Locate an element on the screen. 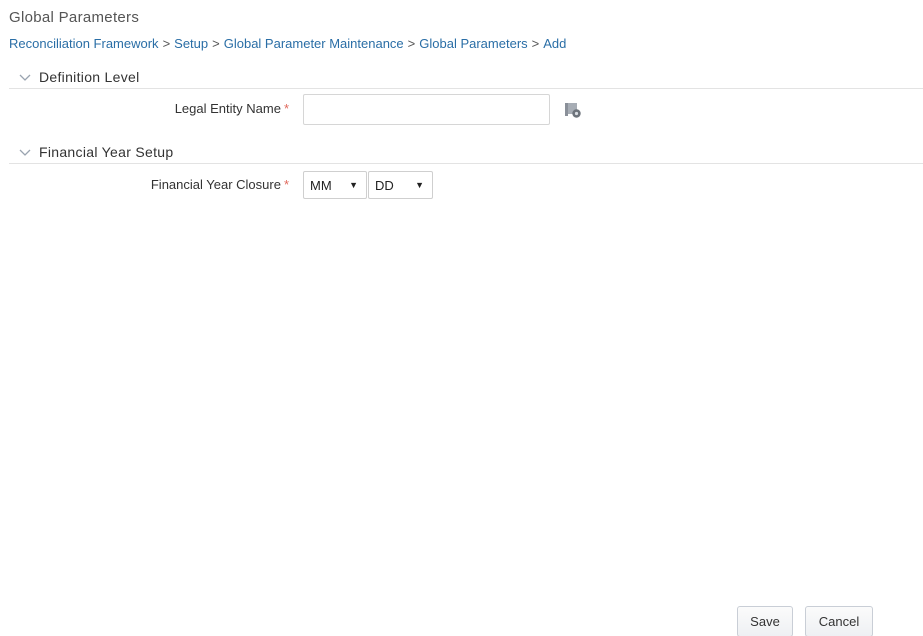 The width and height of the screenshot is (923, 636). breadcrumb-add: Add is located at coordinates (554, 43).